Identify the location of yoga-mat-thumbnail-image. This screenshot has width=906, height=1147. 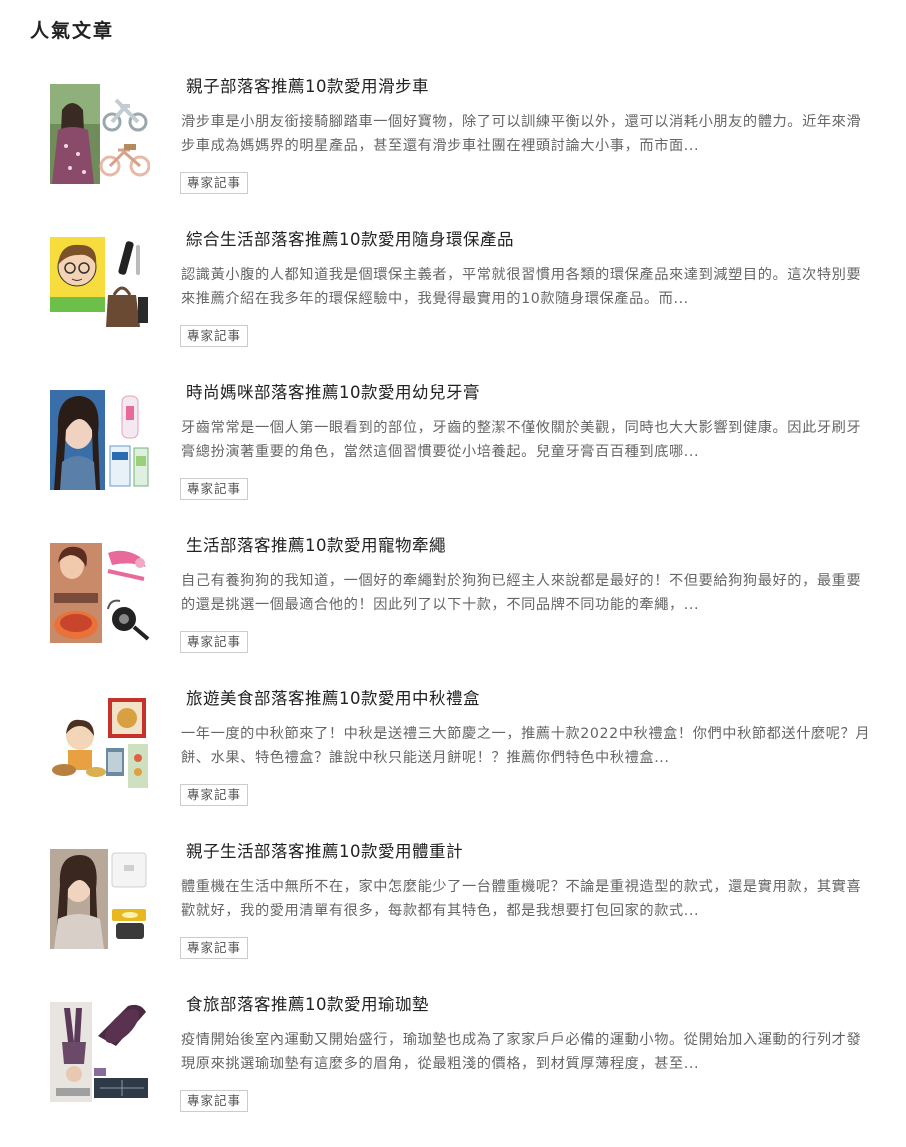
(100, 1052).